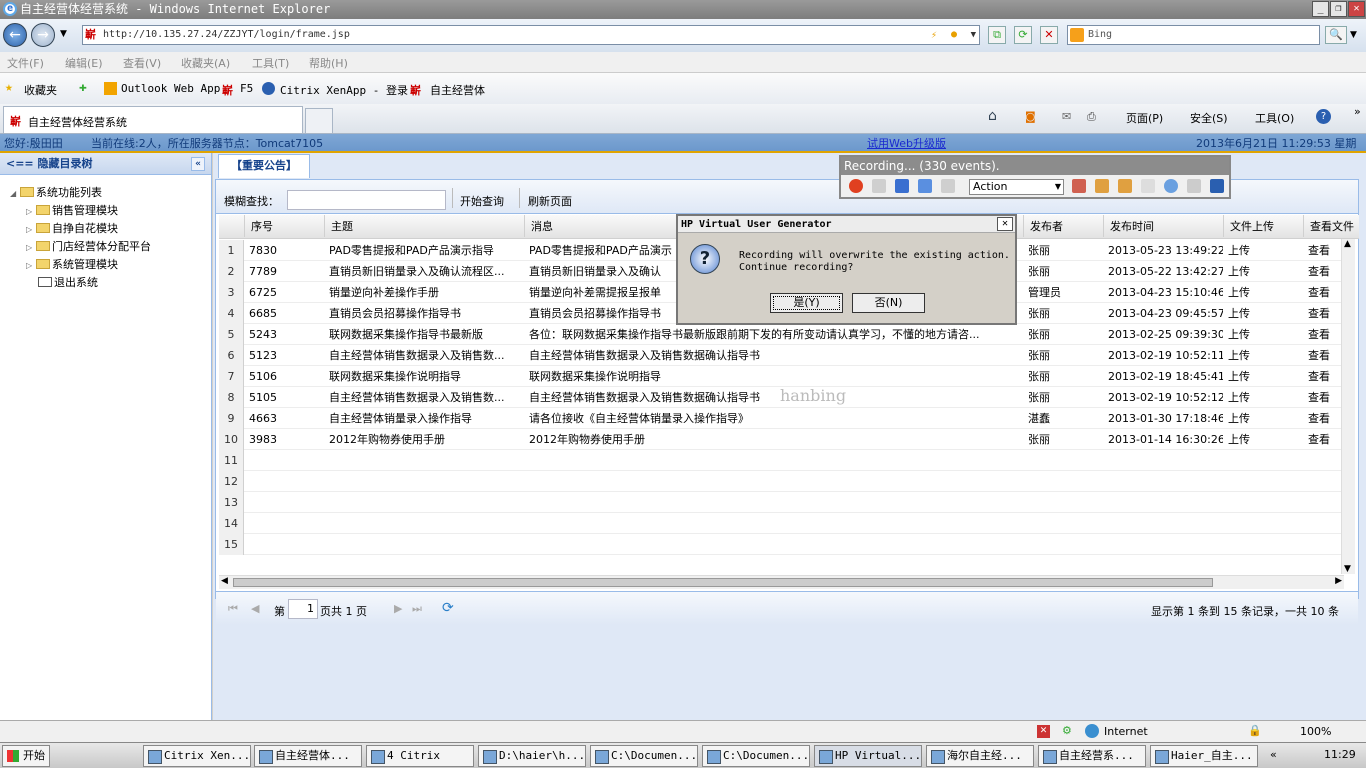 The height and width of the screenshot is (768, 1366). What do you see at coordinates (398, 608) in the screenshot?
I see `next-page-icon: ▶` at bounding box center [398, 608].